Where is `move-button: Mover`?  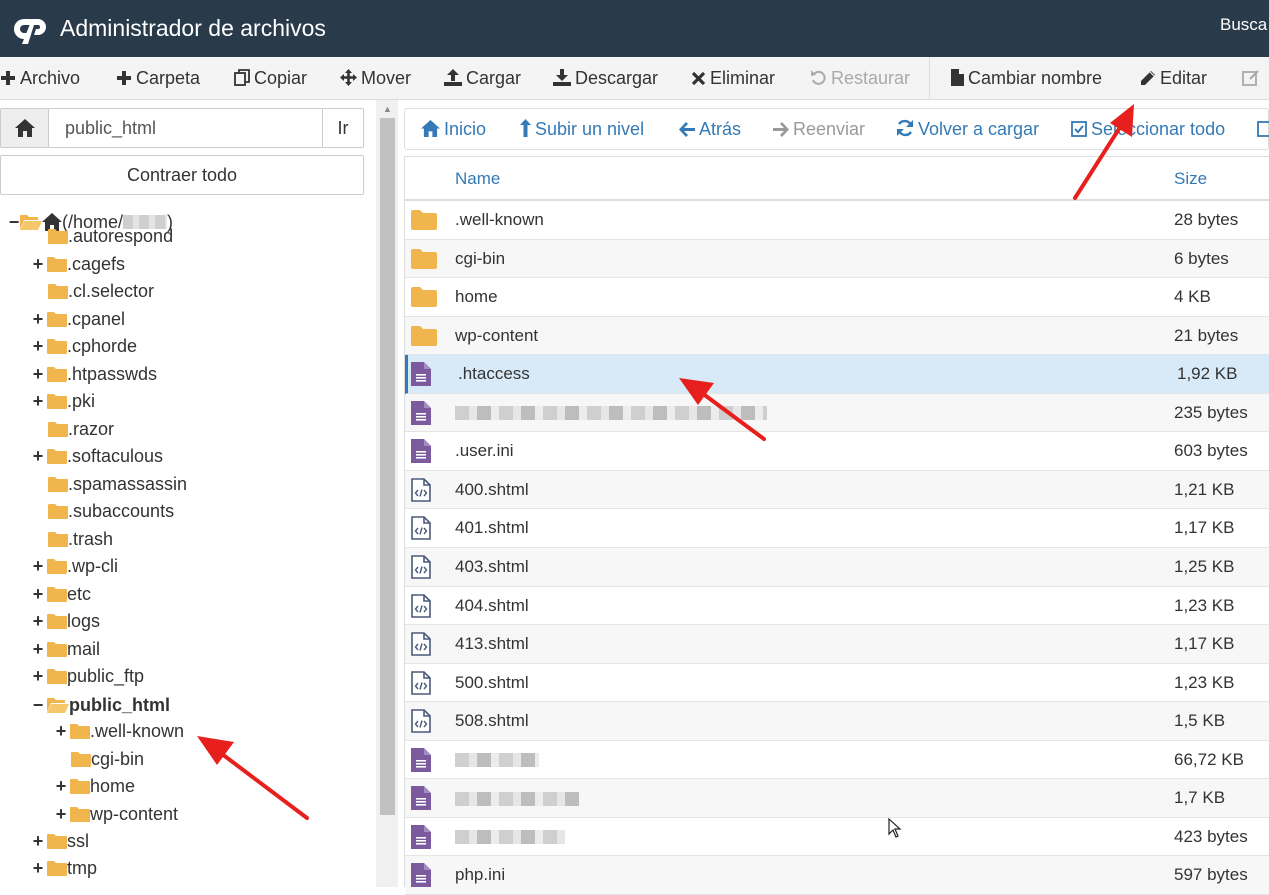 move-button: Mover is located at coordinates (375, 78).